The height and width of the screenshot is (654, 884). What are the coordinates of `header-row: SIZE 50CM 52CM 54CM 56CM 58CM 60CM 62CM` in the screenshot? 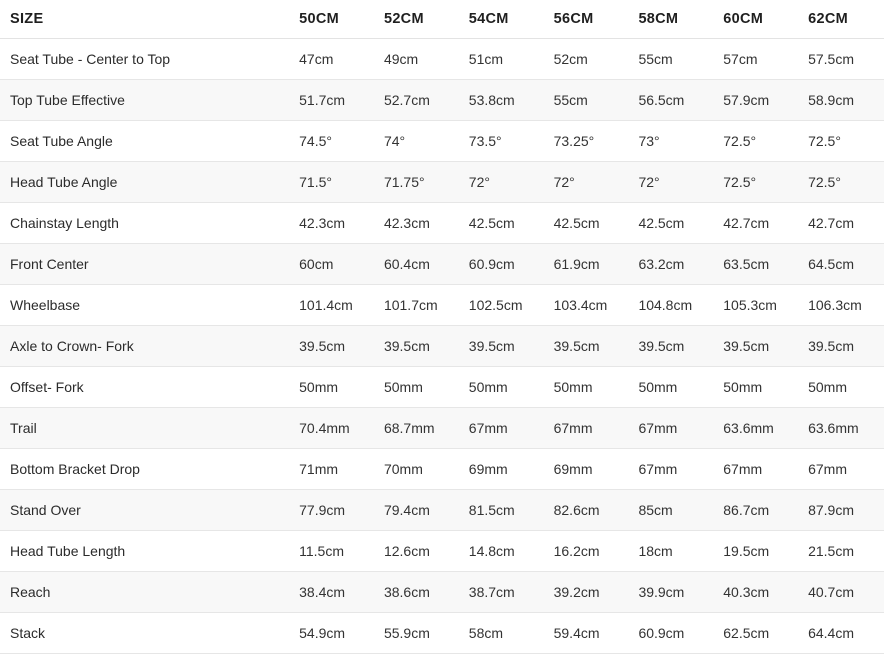 It's located at (442, 19).